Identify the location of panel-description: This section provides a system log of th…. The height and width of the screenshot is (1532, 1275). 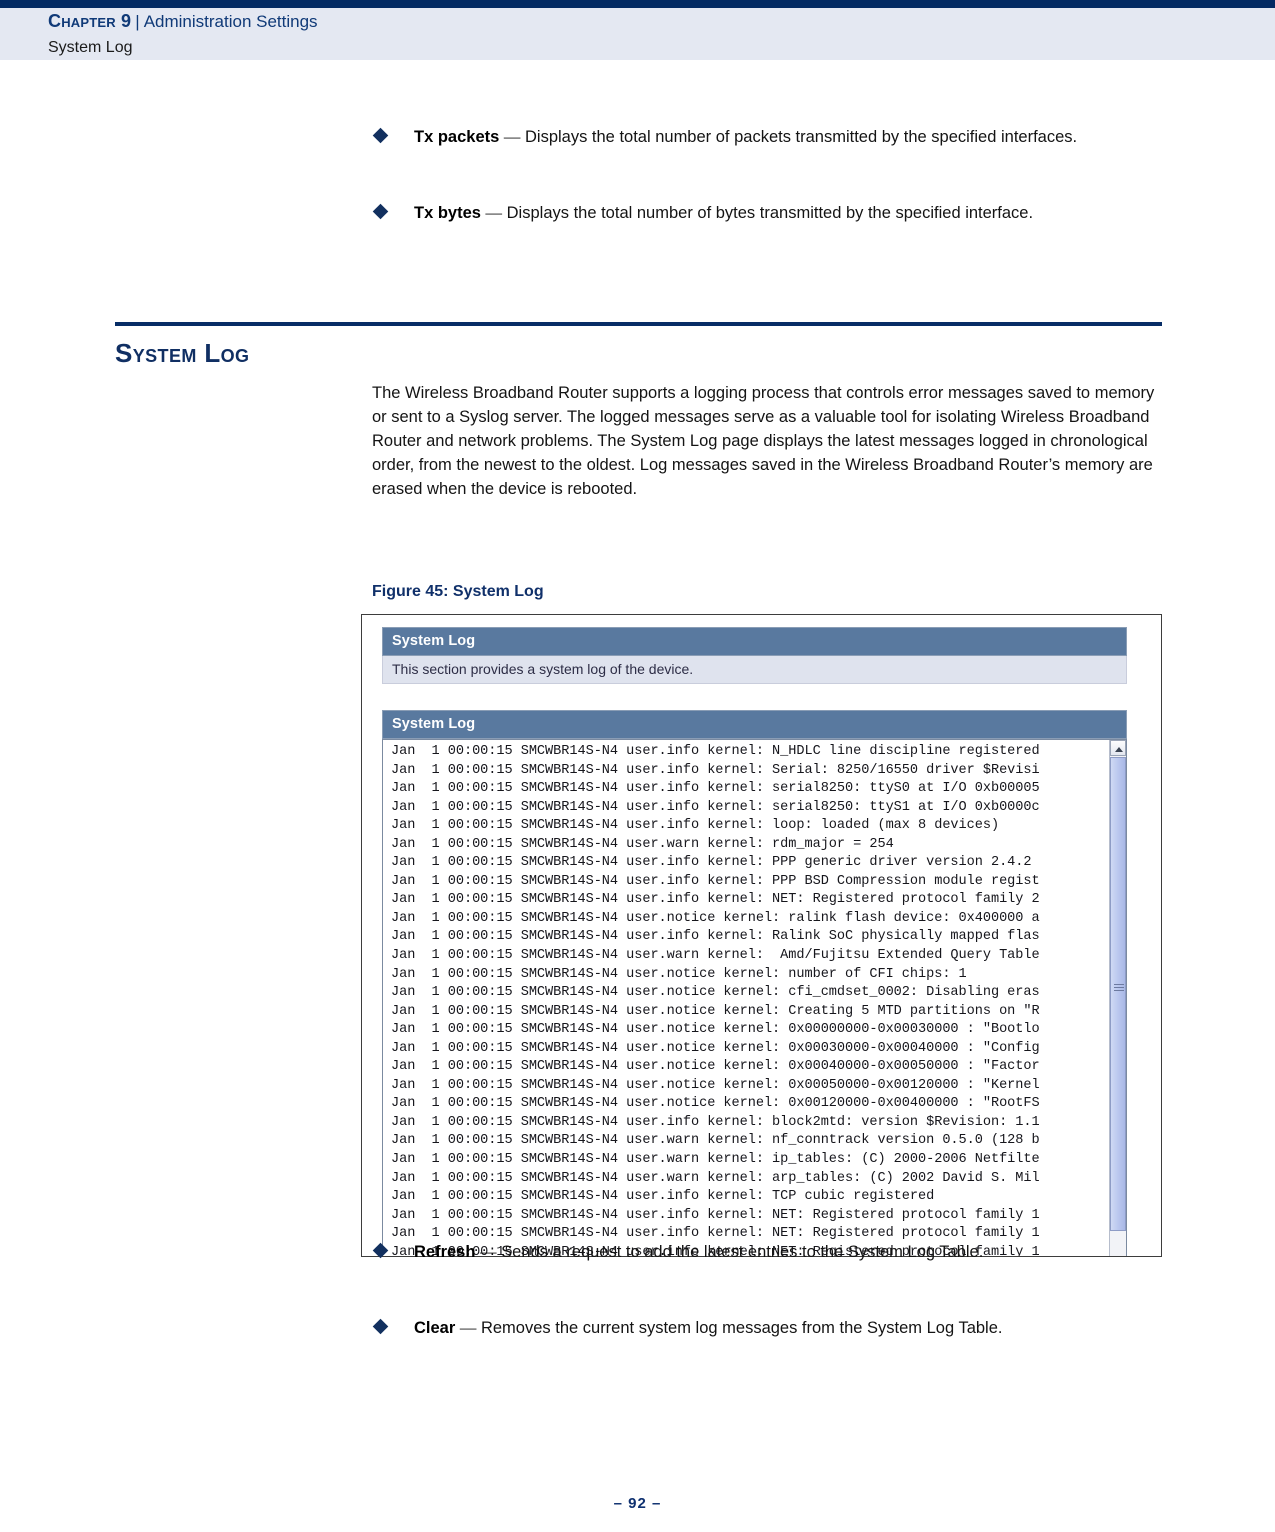
(754, 670).